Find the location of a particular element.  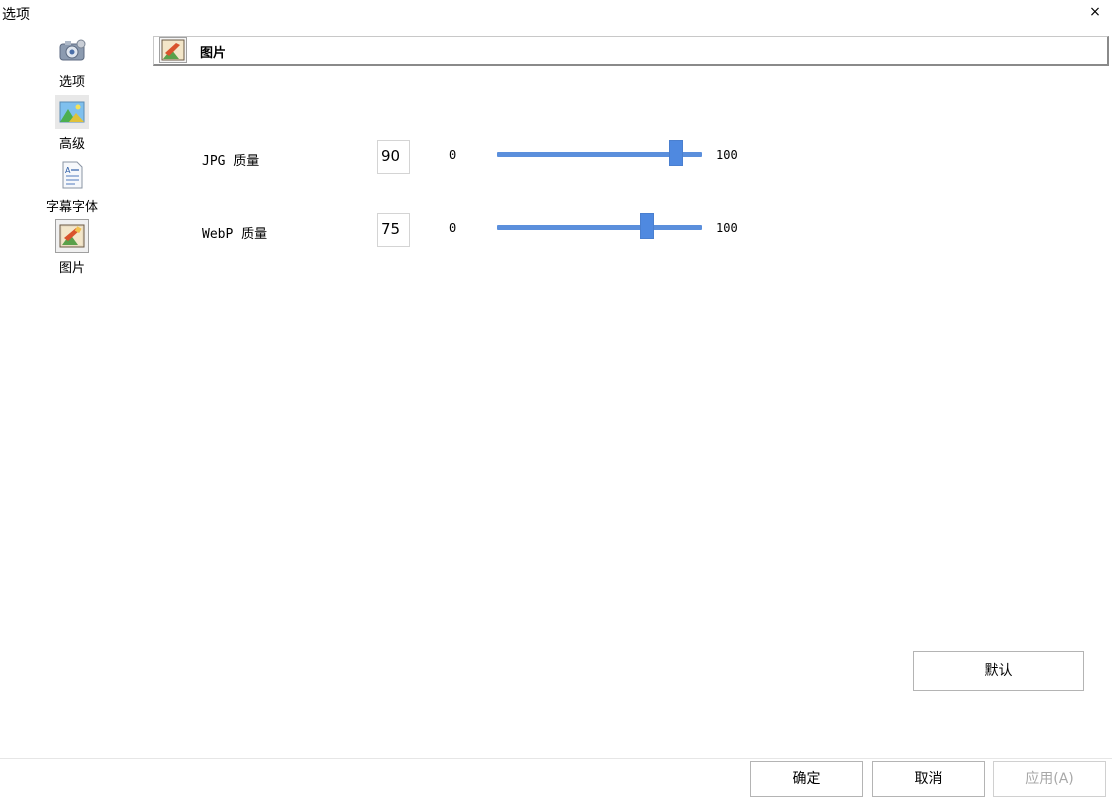

slider-track is located at coordinates (599, 227).